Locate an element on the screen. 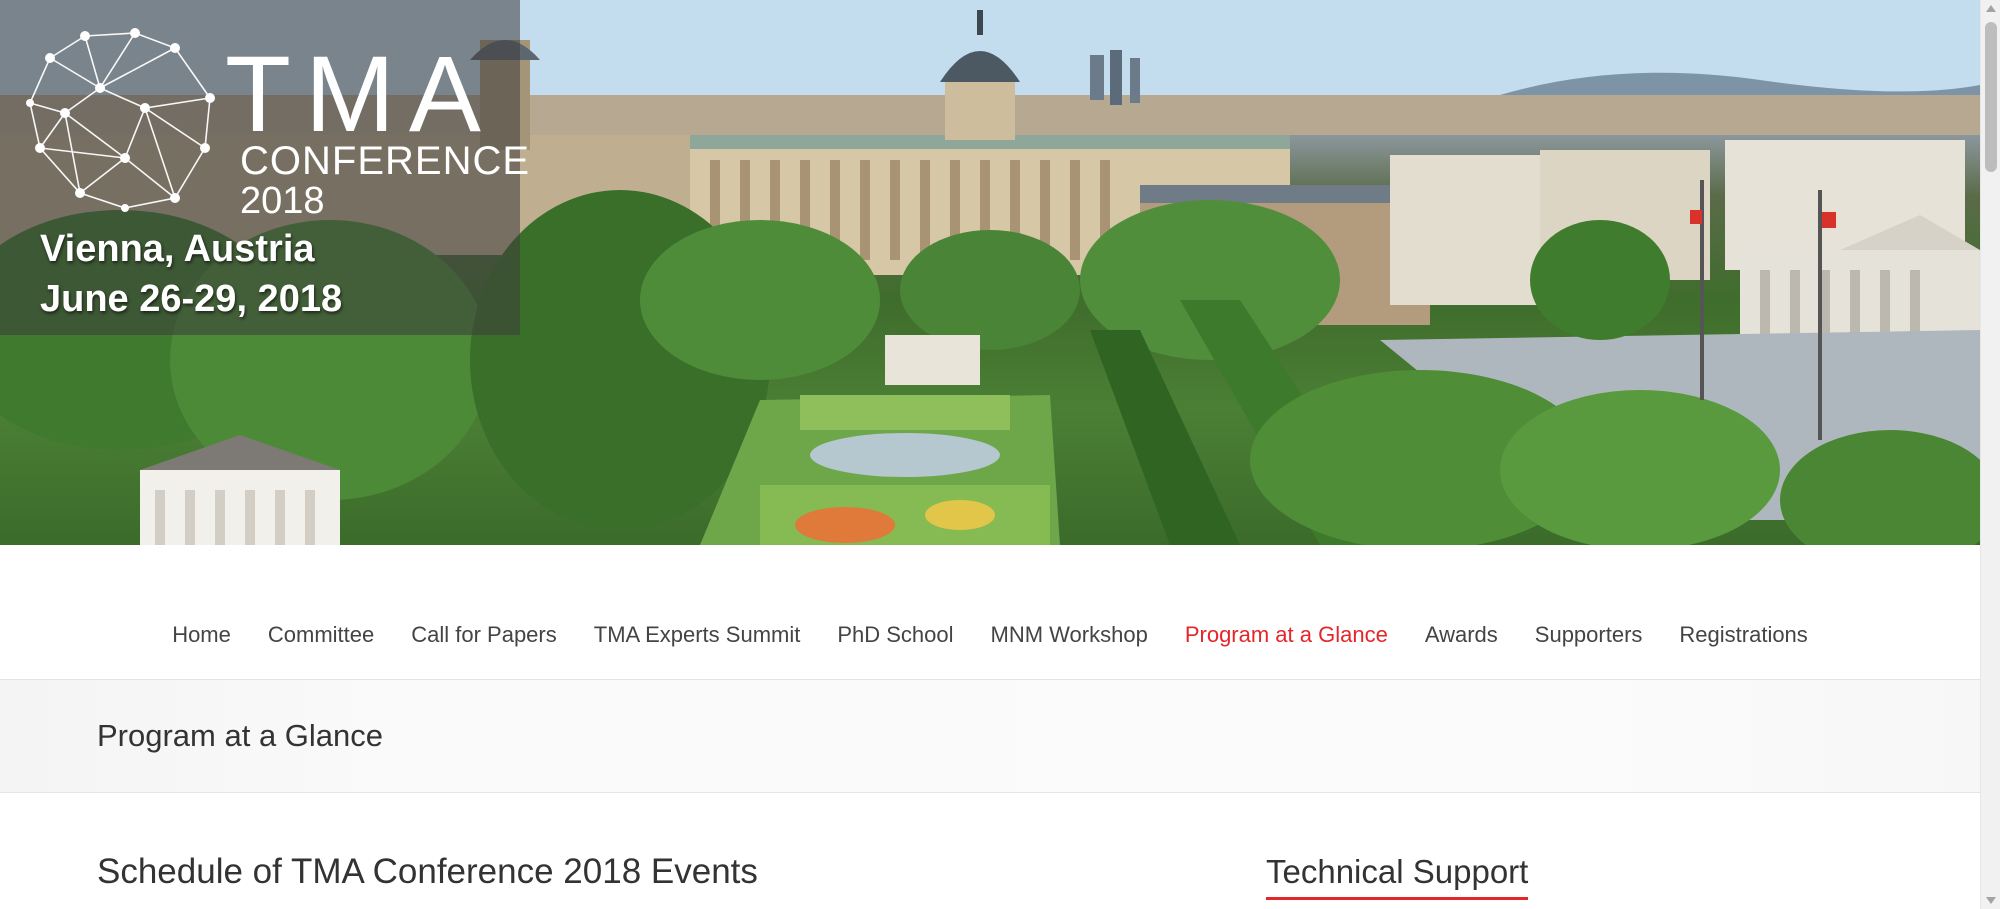  nav-item-mnm-workshop: MNM Workshop is located at coordinates (1069, 635).